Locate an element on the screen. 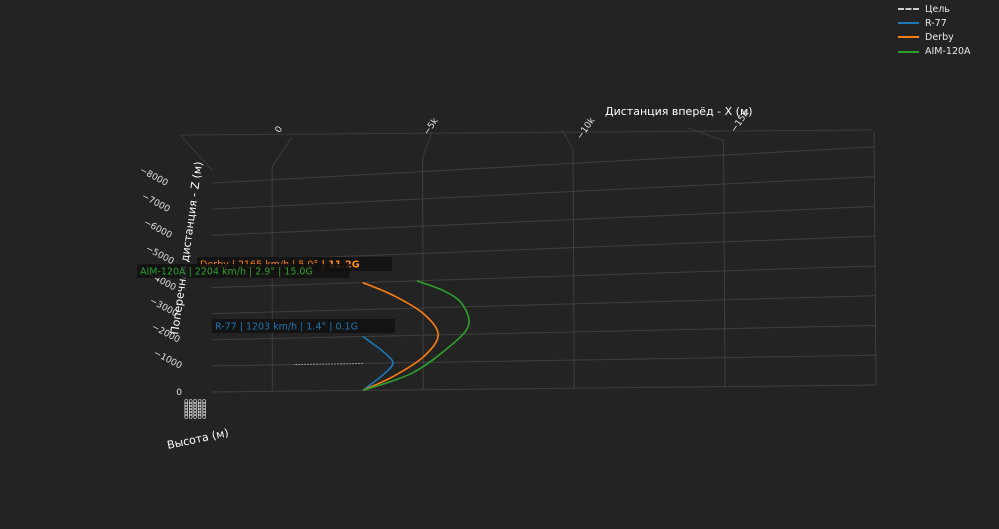  legend: Цель R-77 Derby AIM-120A is located at coordinates (934, 30).